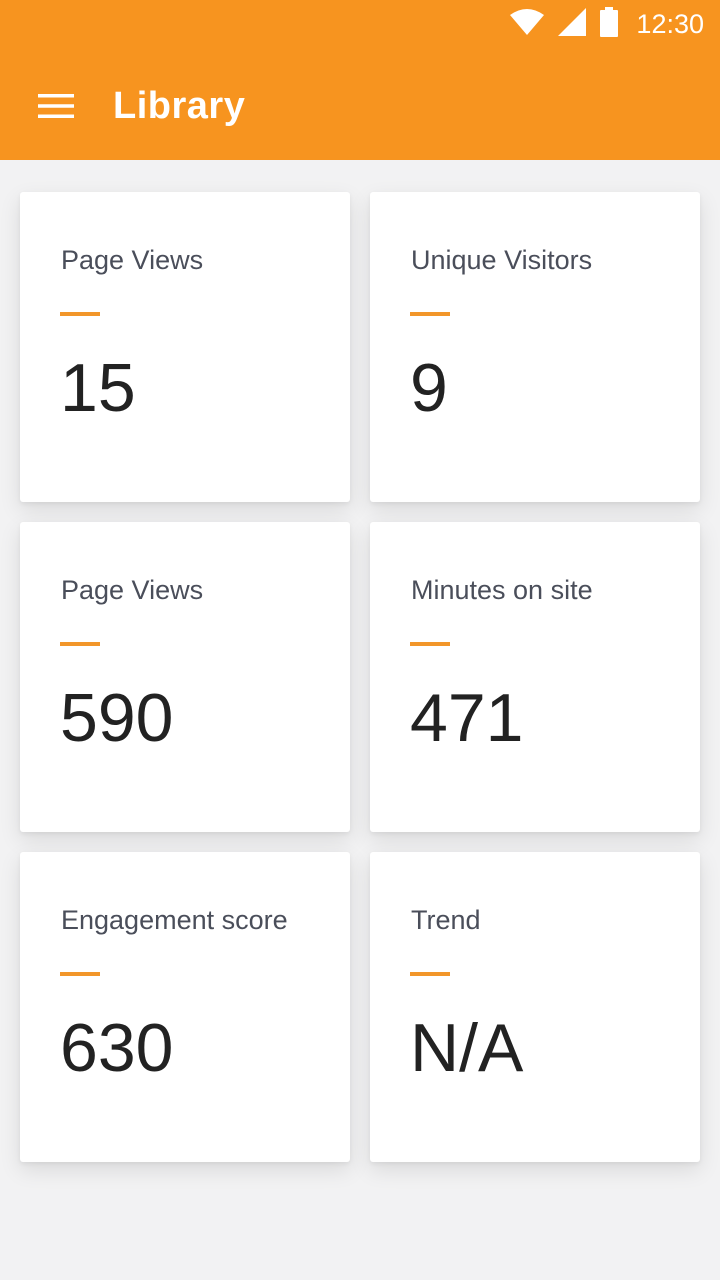  What do you see at coordinates (360, 24) in the screenshot?
I see `status-bar: 12:30` at bounding box center [360, 24].